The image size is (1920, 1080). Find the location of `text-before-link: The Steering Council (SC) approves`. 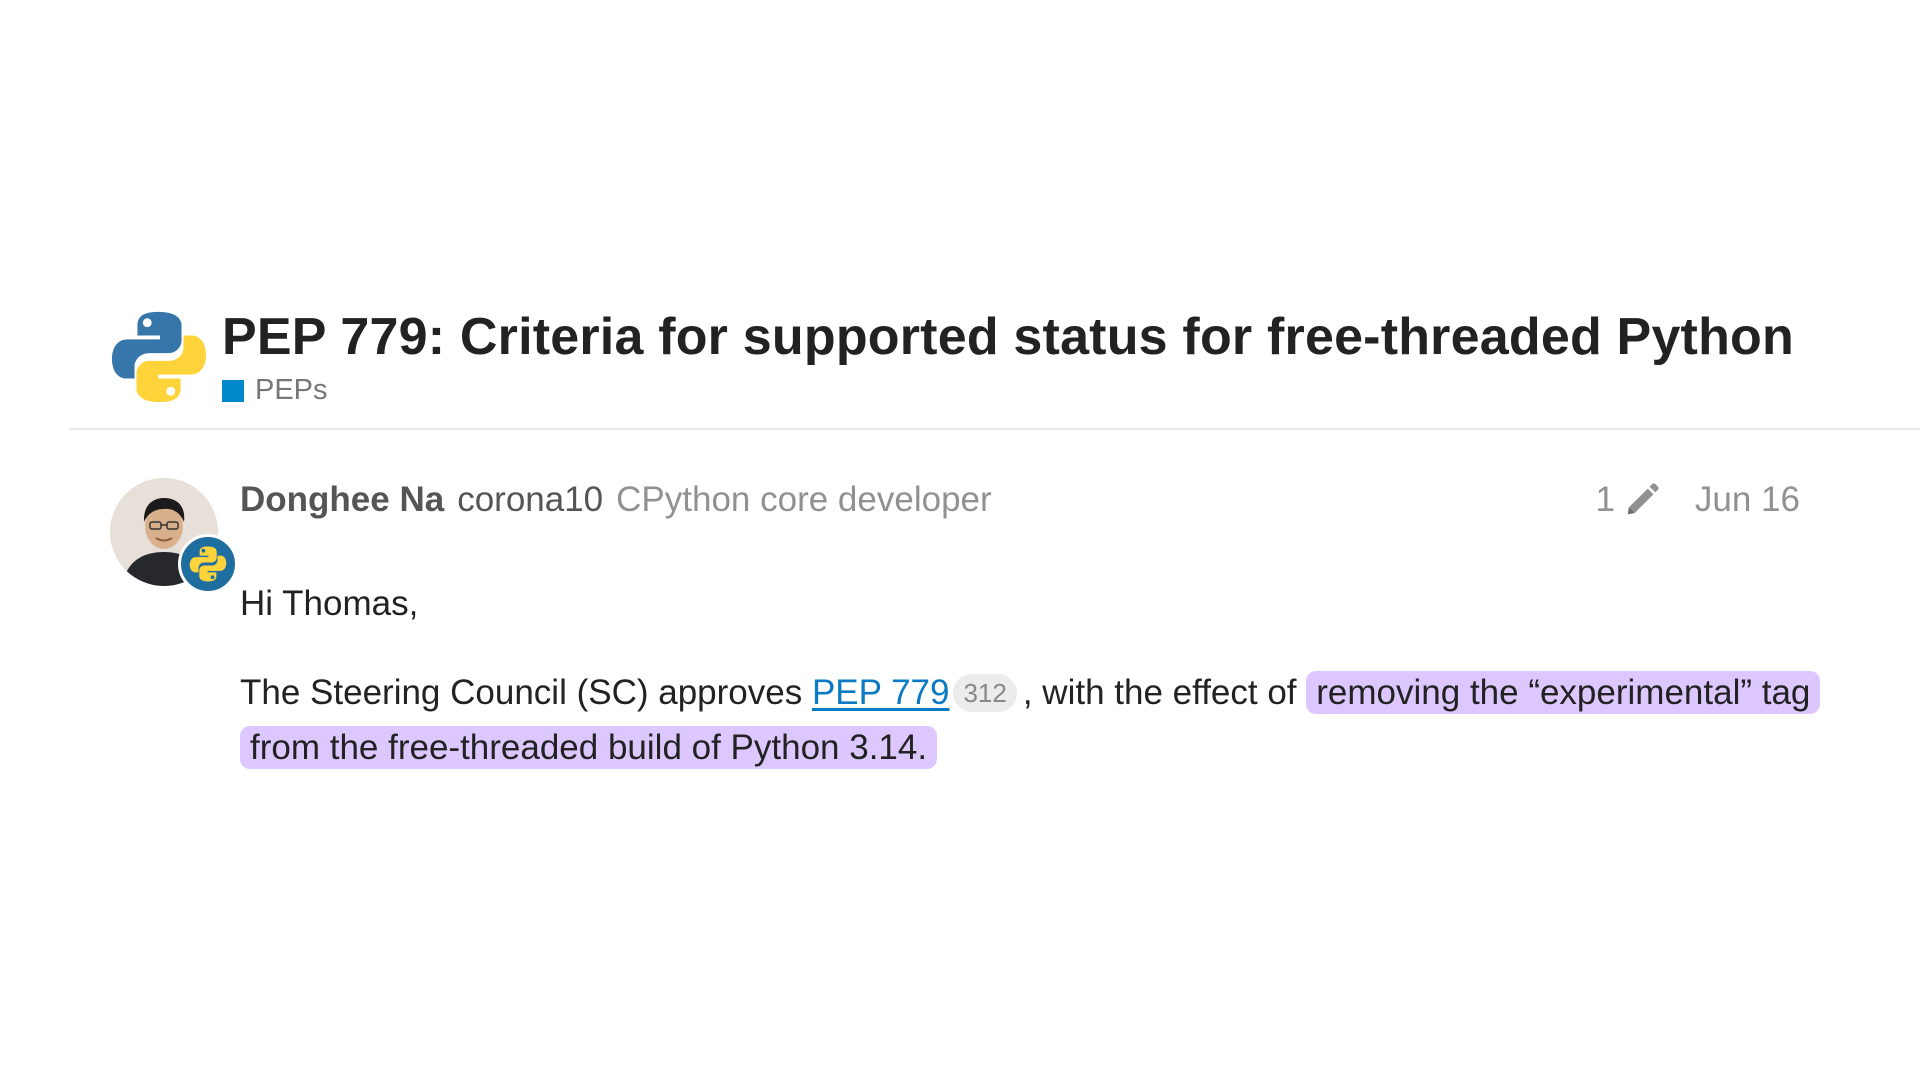

text-before-link: The Steering Council (SC) approves is located at coordinates (526, 692).